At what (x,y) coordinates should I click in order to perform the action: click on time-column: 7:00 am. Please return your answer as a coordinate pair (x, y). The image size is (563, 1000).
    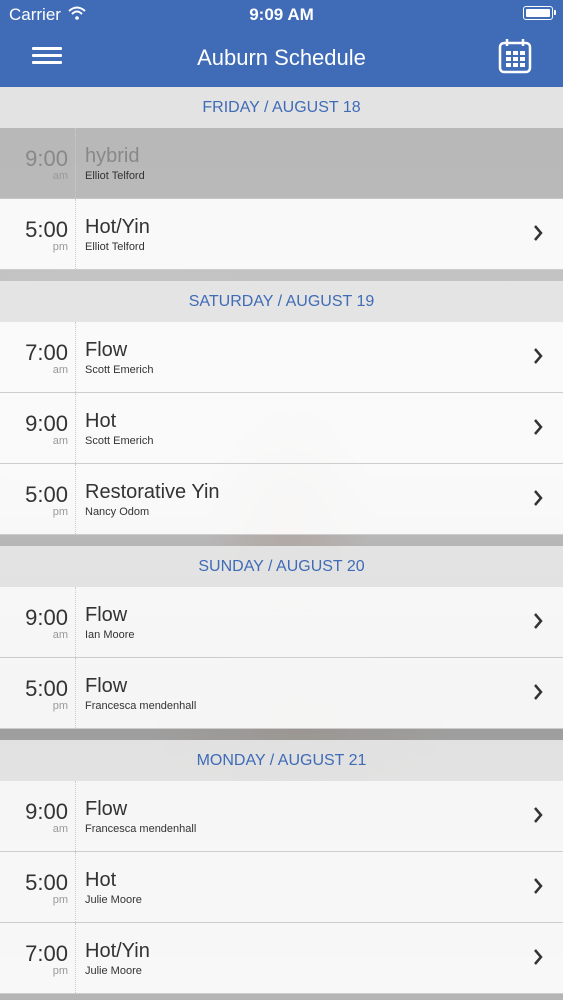
    Looking at the image, I should click on (38, 357).